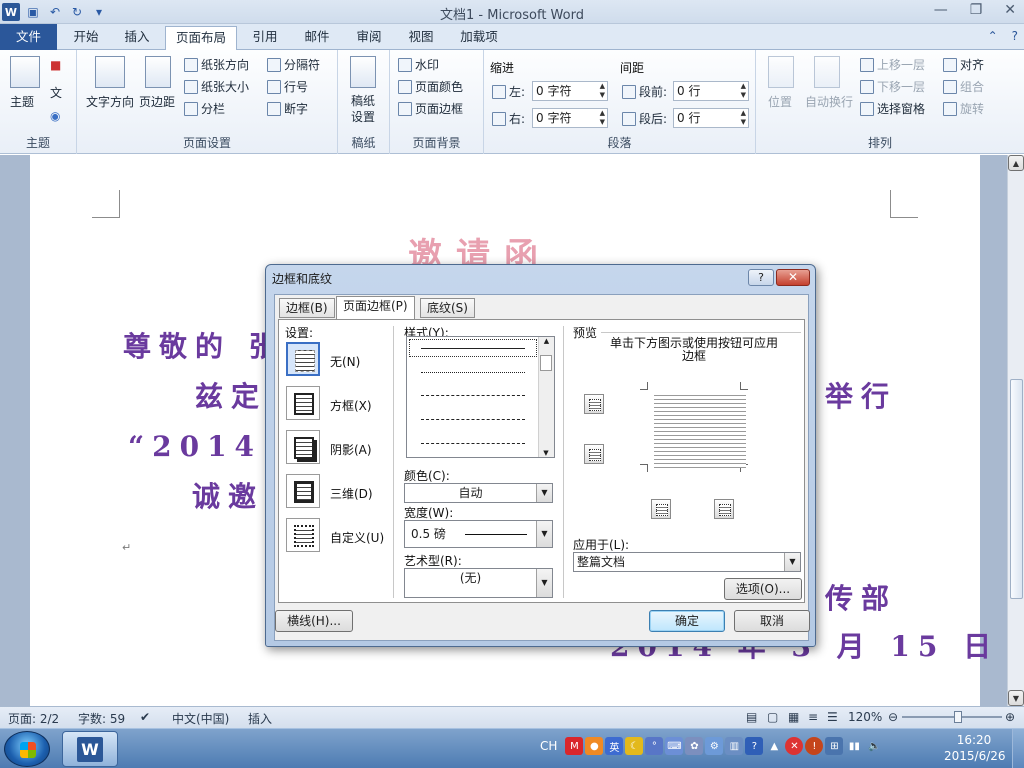 The width and height of the screenshot is (1024, 768). Describe the element at coordinates (478, 534) in the screenshot. I see `width-select: 0.5 磅 ▼` at that location.